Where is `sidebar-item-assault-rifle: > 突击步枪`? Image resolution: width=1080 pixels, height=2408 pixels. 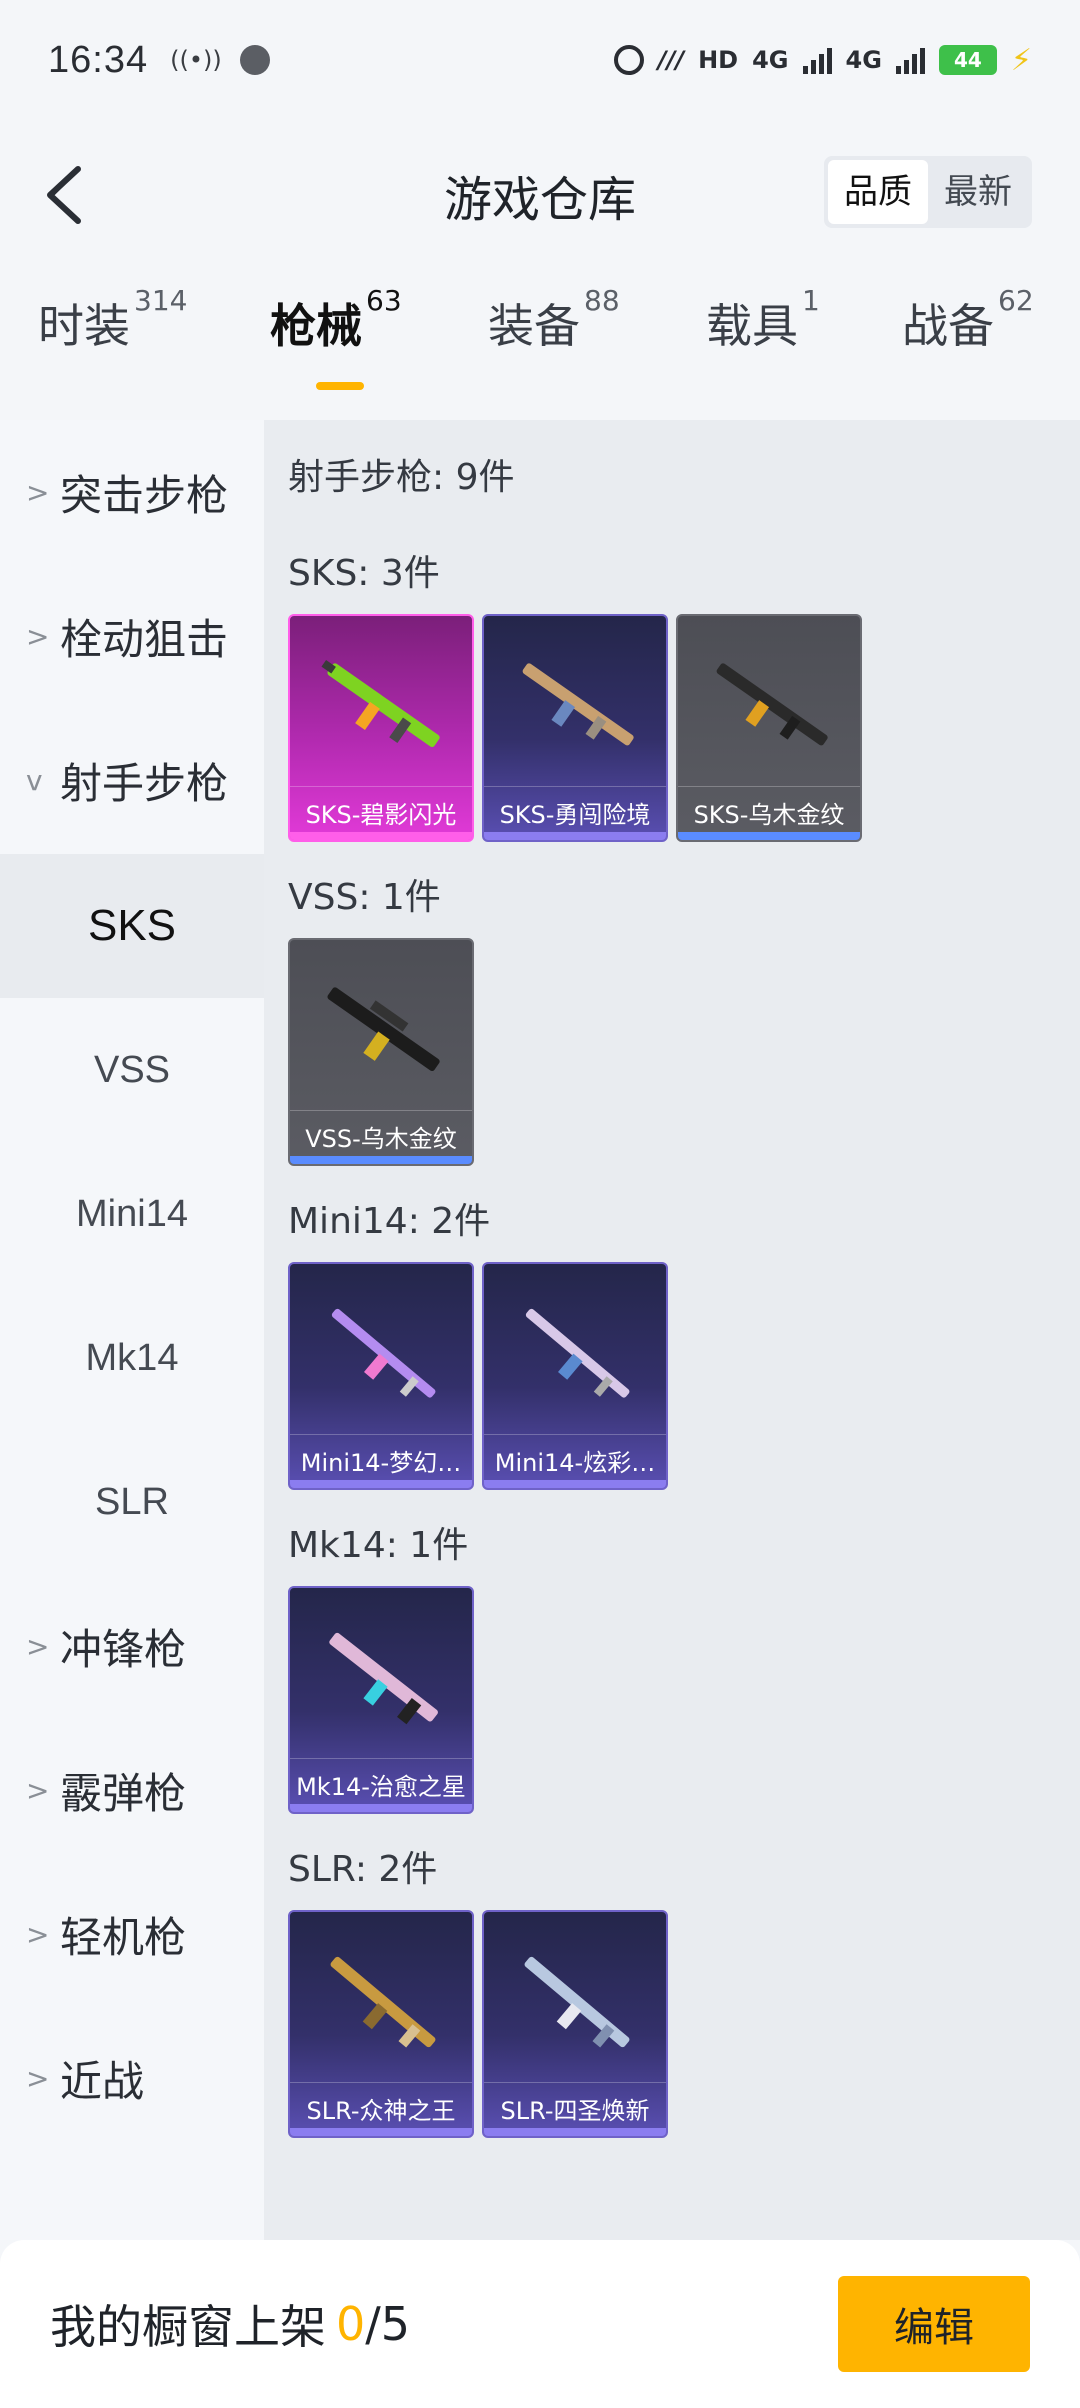
sidebar-item-assault-rifle: > 突击步枪 is located at coordinates (132, 492).